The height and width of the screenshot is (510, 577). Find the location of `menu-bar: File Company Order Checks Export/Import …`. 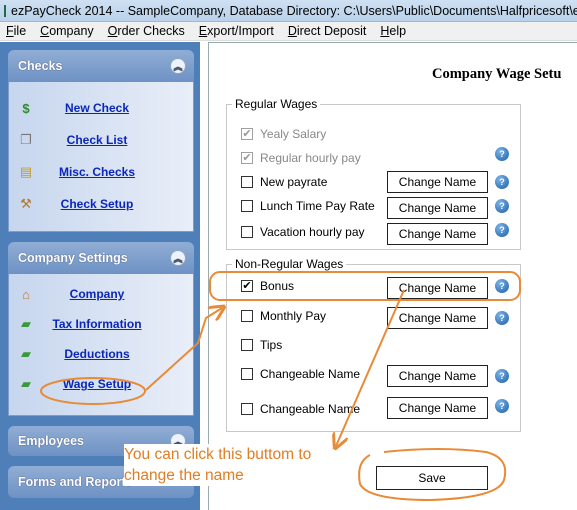

menu-bar: File Company Order Checks Export/Import … is located at coordinates (288, 31).